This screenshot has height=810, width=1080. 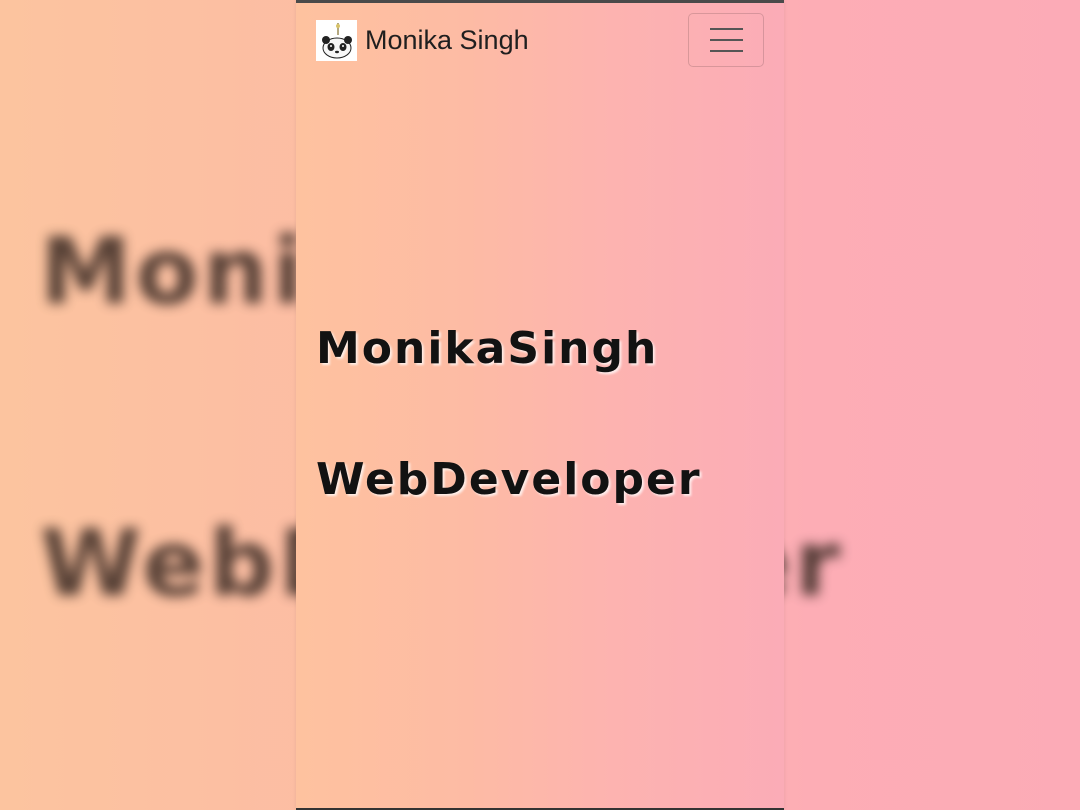 What do you see at coordinates (487, 348) in the screenshot?
I see `hero-title: MonikaSingh` at bounding box center [487, 348].